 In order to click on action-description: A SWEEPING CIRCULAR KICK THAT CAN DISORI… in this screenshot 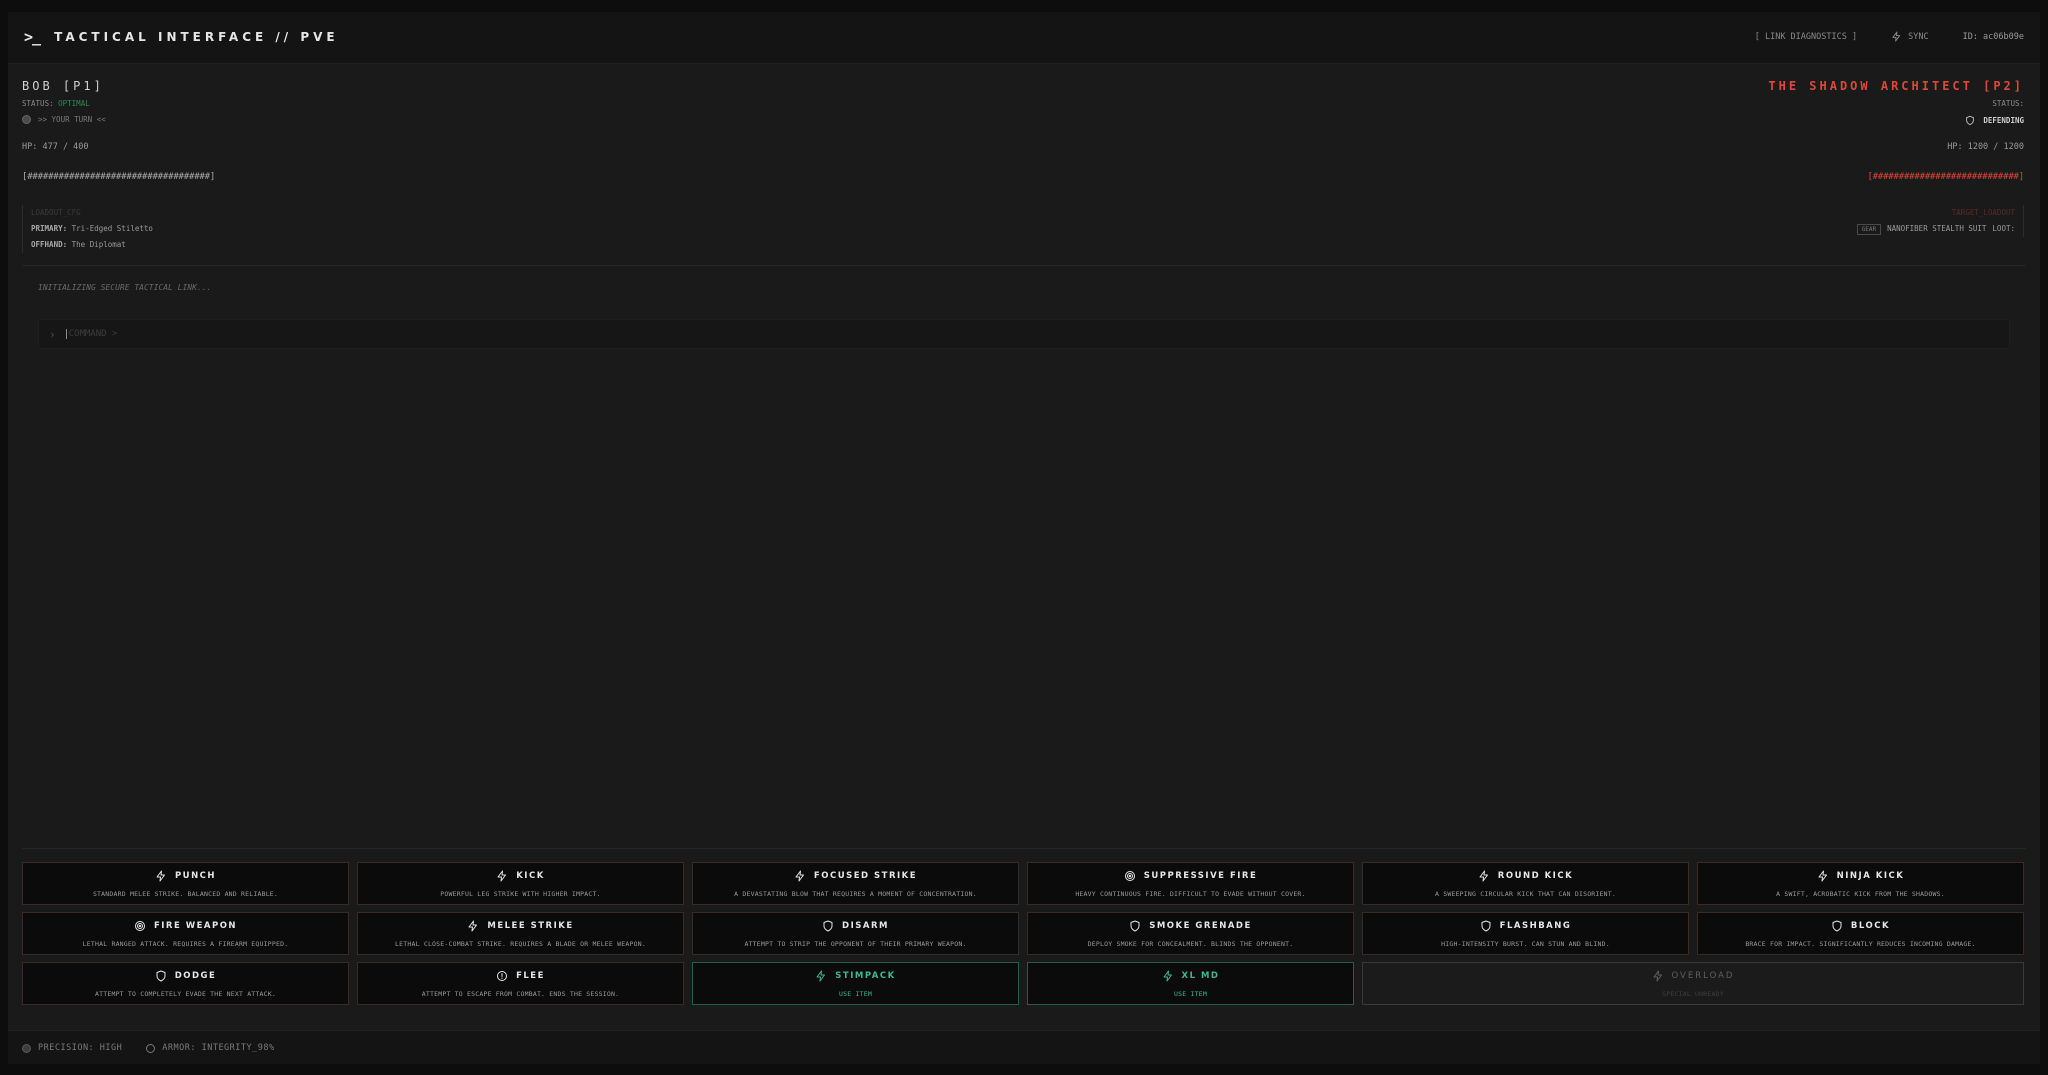, I will do `click(1525, 893)`.